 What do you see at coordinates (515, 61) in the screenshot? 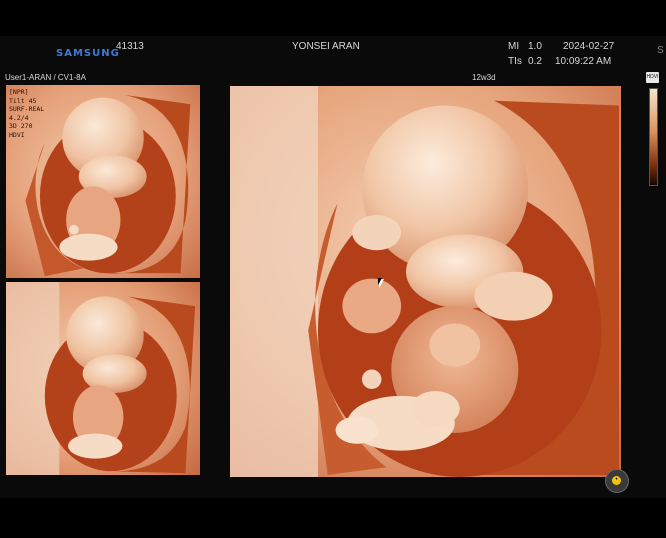
I see `tis-label: TIs` at bounding box center [515, 61].